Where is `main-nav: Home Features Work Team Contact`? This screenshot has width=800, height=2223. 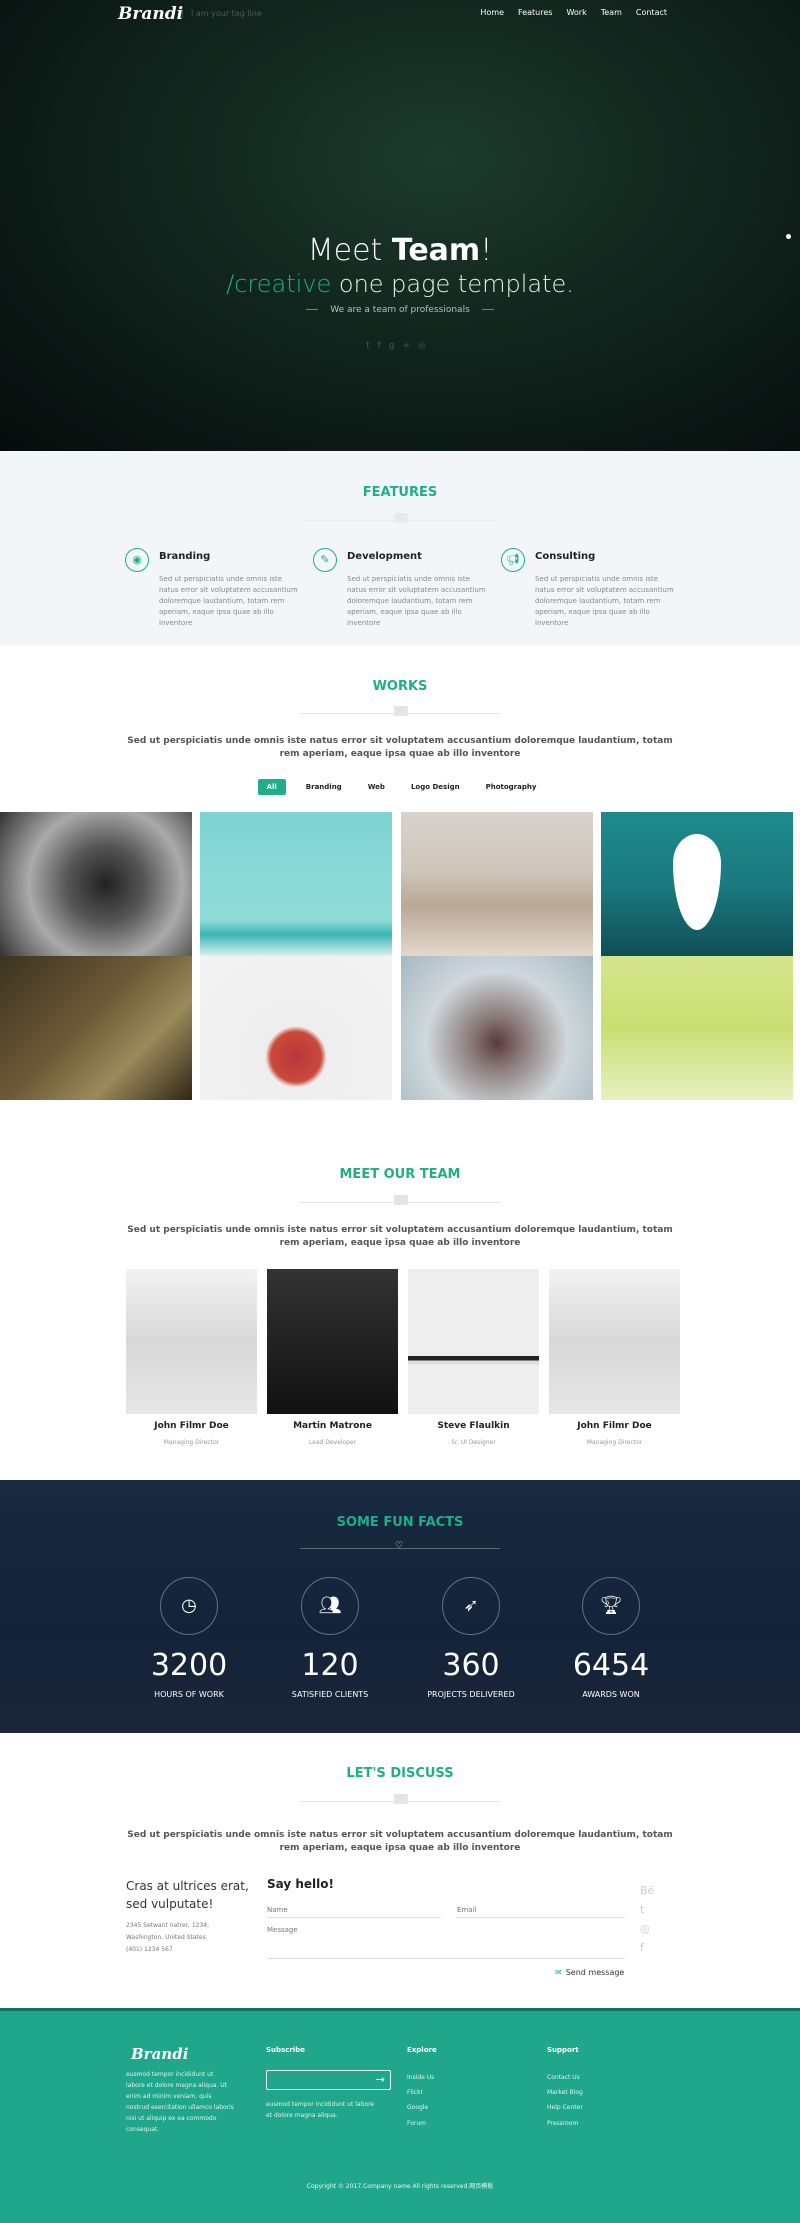 main-nav: Home Features Work Team Contact is located at coordinates (573, 12).